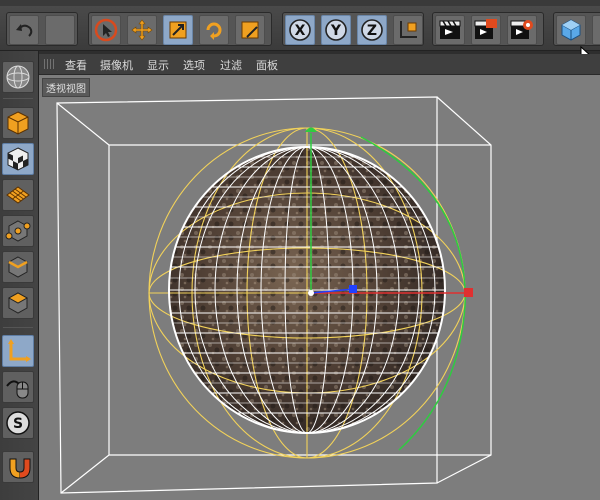  Describe the element at coordinates (267, 65) in the screenshot. I see `menu-panel: 面板` at that location.